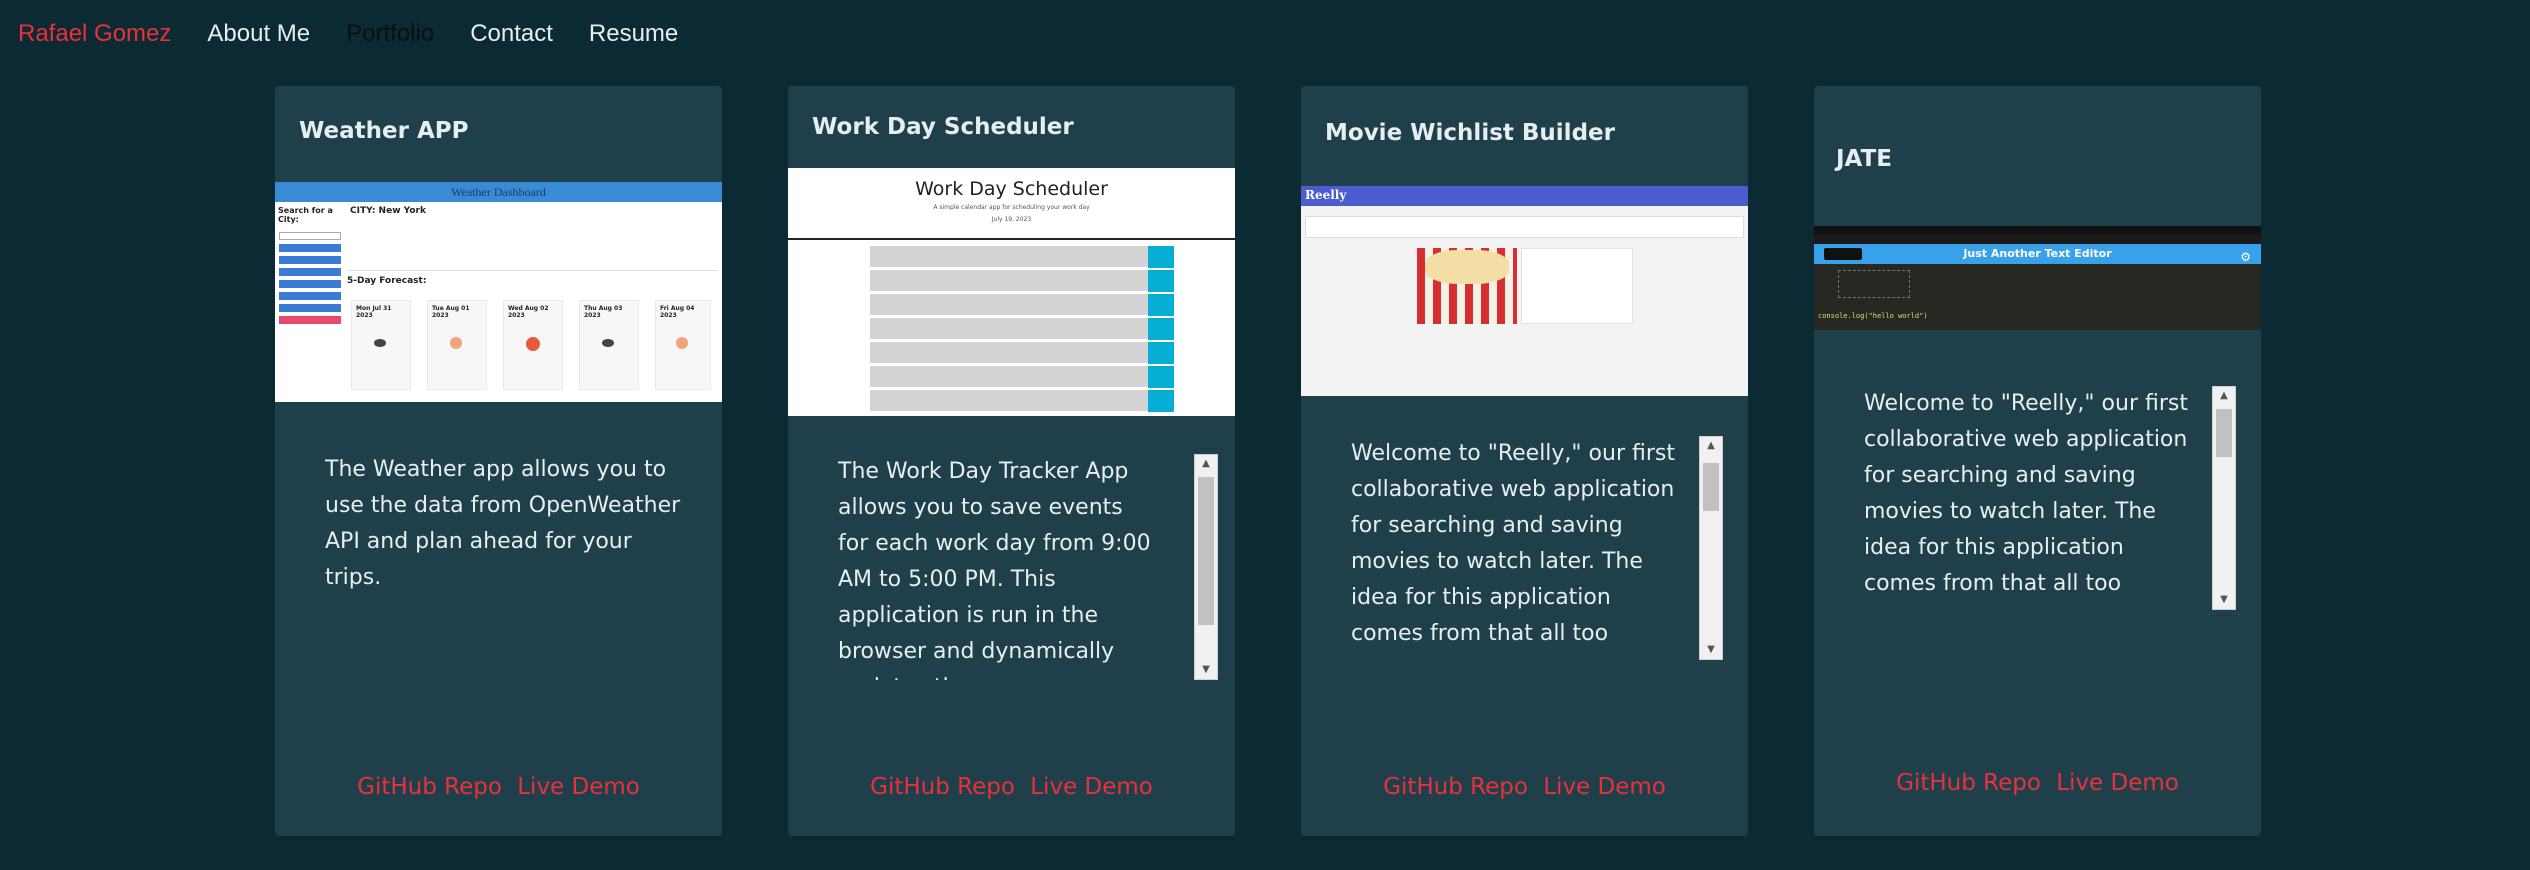 The height and width of the screenshot is (870, 2530). I want to click on screenshot-city: CITY: New York, so click(388, 211).